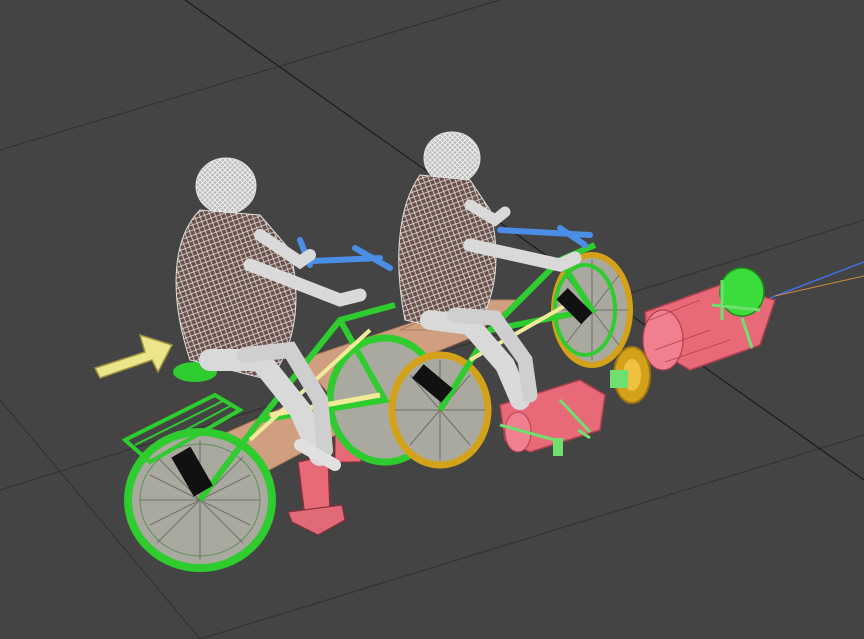  Describe the element at coordinates (250, 75) in the screenshot. I see `grid-line` at that location.